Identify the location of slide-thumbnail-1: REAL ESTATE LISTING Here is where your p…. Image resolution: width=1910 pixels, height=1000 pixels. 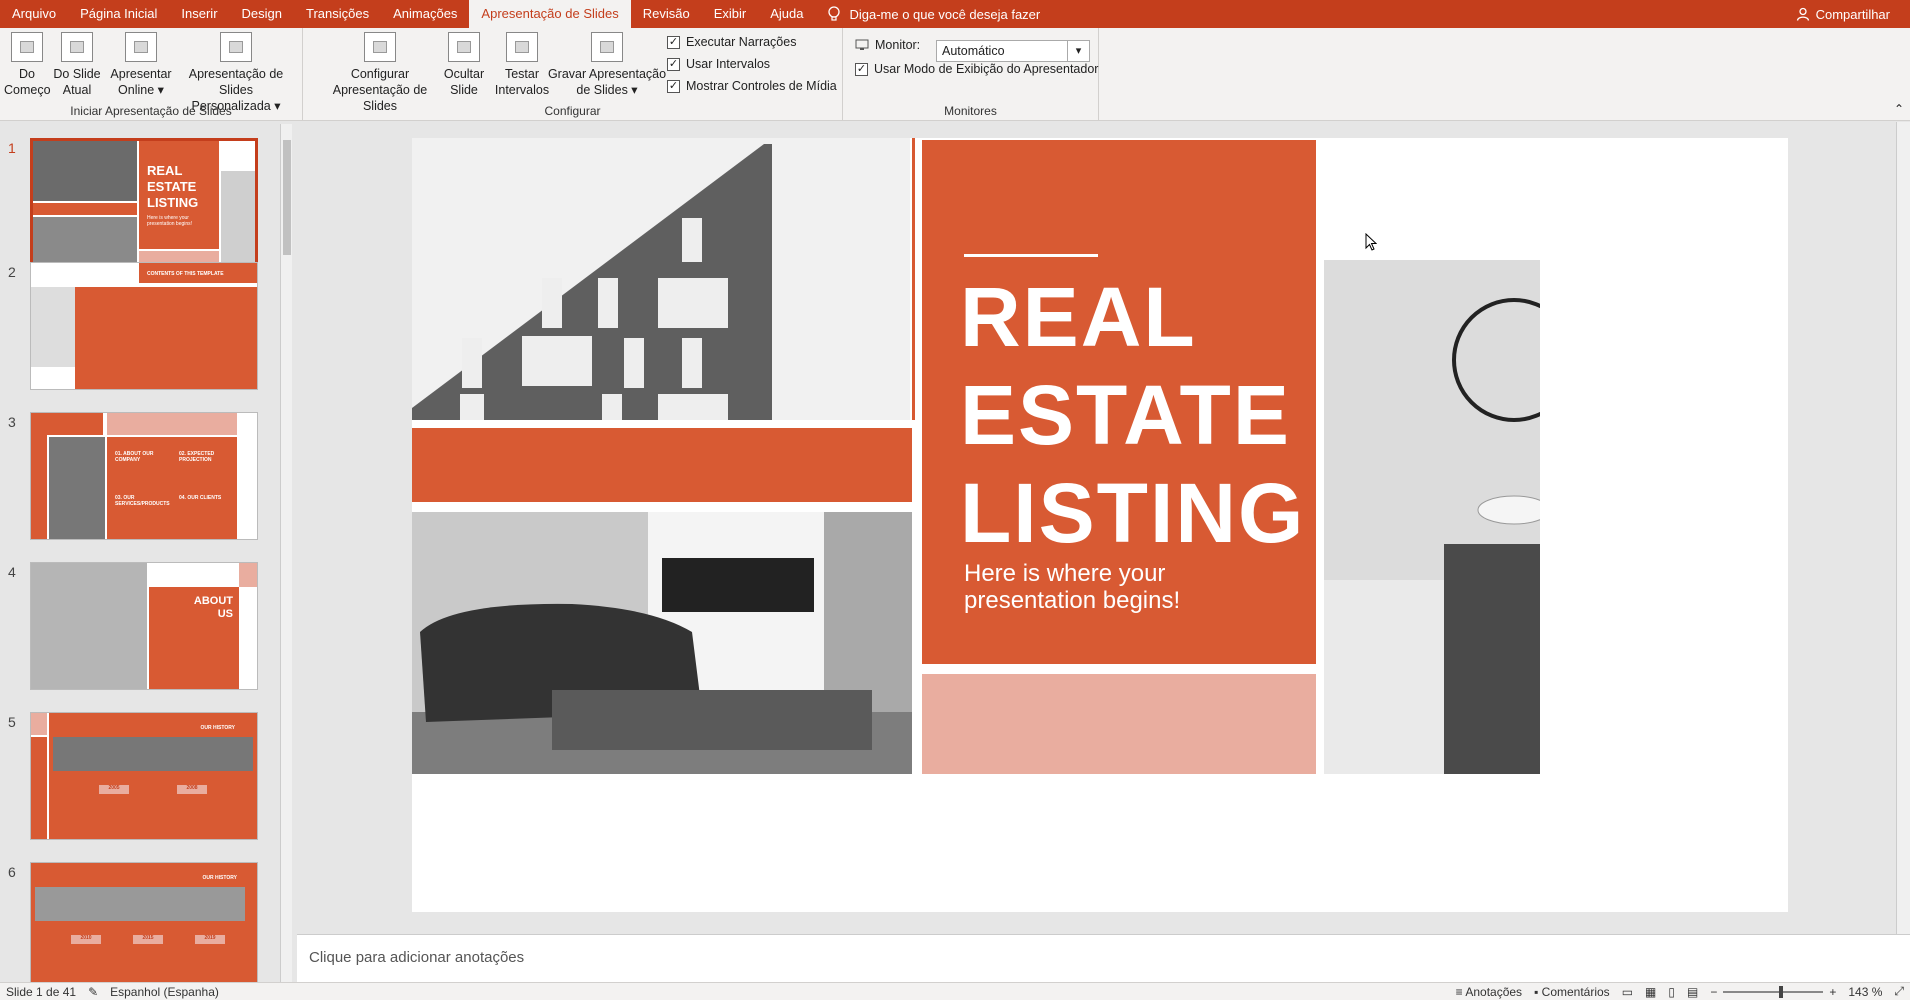
(144, 202).